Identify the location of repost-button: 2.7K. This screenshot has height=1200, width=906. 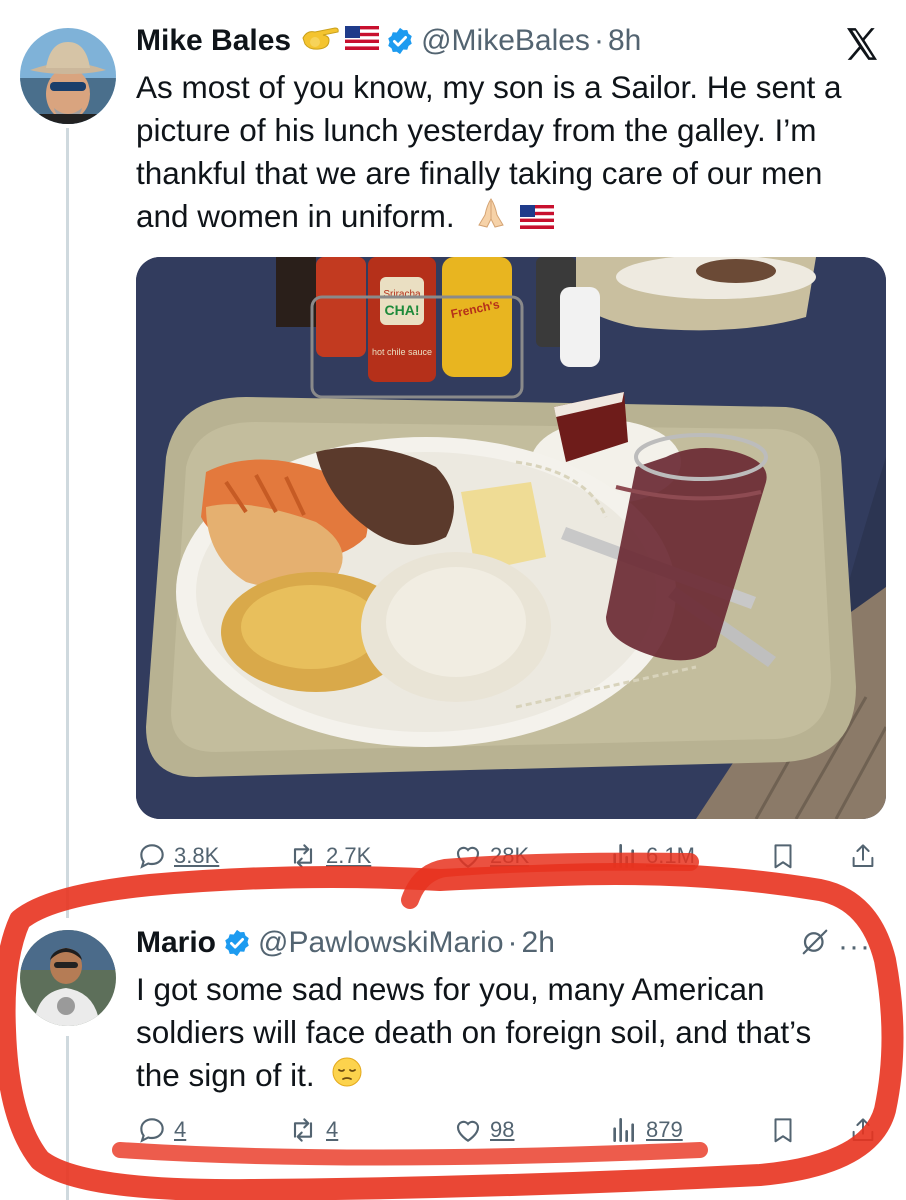
(328, 856).